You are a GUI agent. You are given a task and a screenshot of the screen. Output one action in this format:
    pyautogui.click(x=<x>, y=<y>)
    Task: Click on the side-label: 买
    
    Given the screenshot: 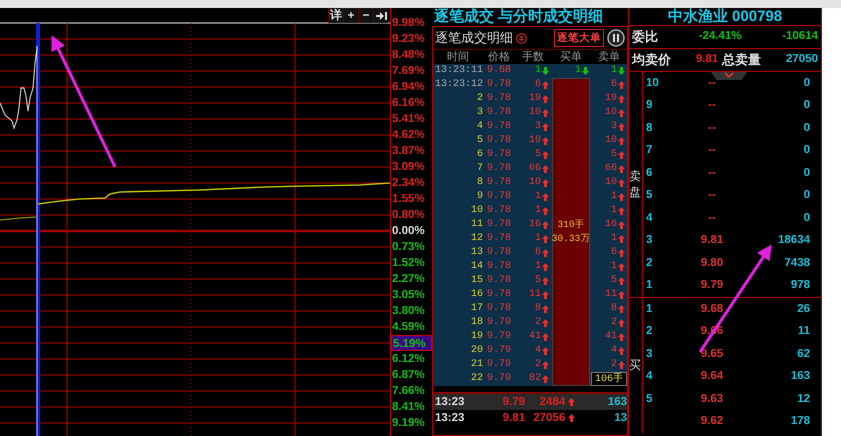 What is the action you would take?
    pyautogui.click(x=635, y=366)
    